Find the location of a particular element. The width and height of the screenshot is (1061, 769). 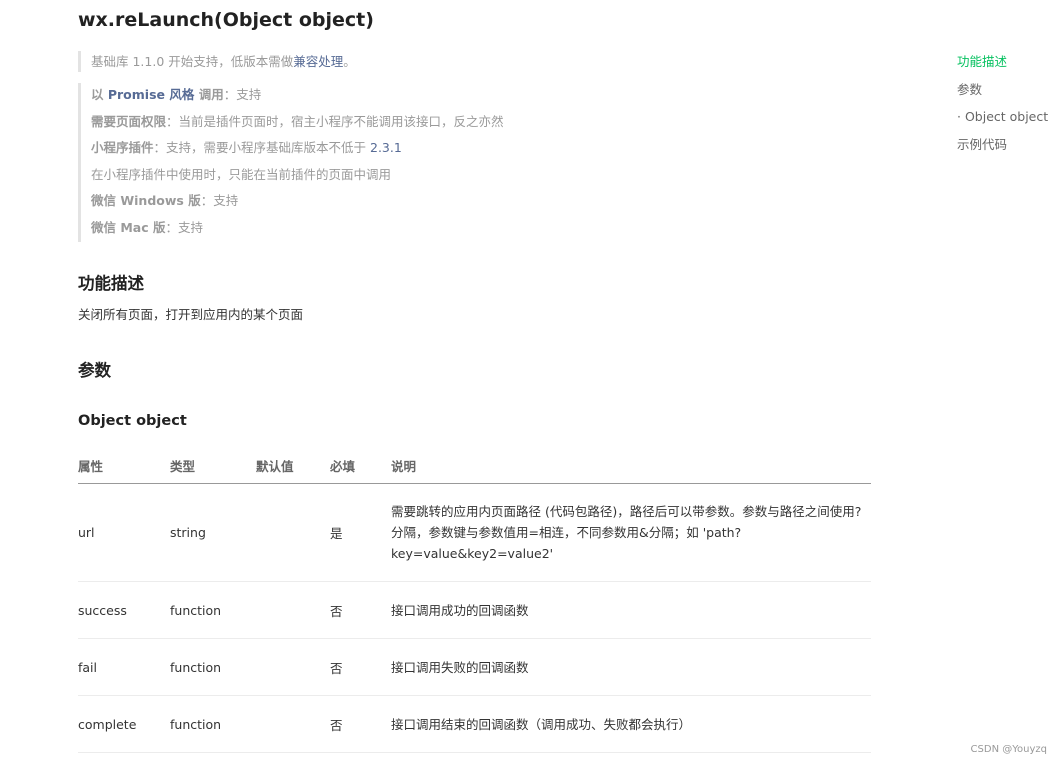

permission-line: 需要页面权限：当前是插件页面时，宿主小程序不能调用该接口，反之亦然 is located at coordinates (297, 123).